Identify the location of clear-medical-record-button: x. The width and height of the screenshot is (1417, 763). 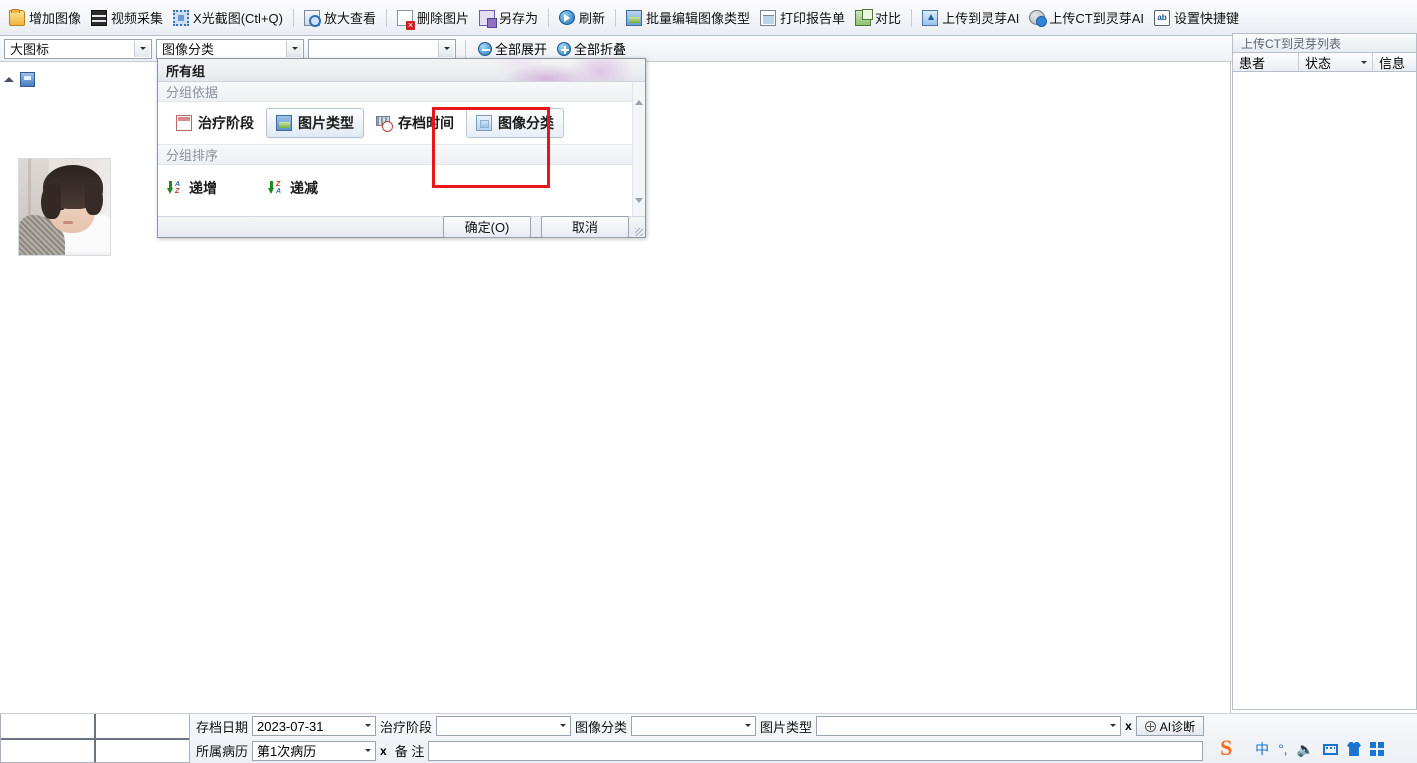
(383, 751).